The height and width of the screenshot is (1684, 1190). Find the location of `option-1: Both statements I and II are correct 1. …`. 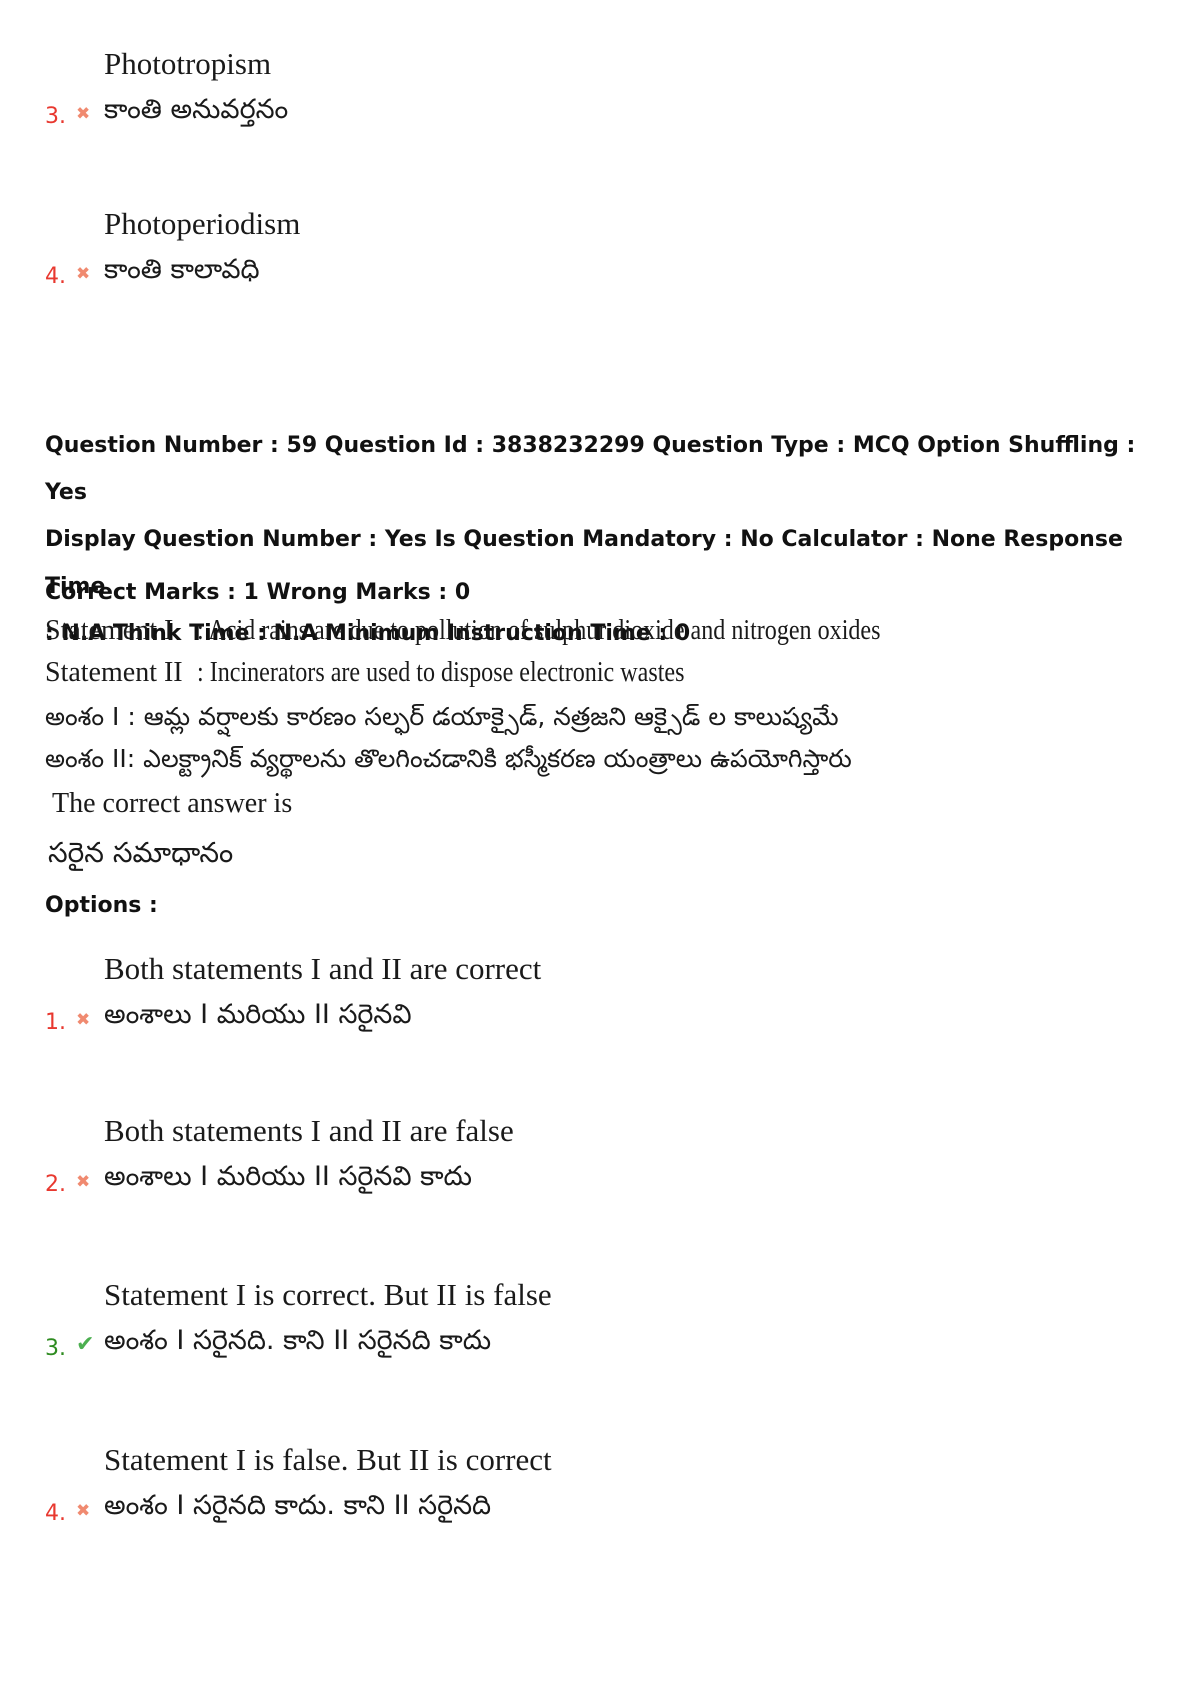

option-1: Both statements I and II are correct 1. … is located at coordinates (595, 1005).